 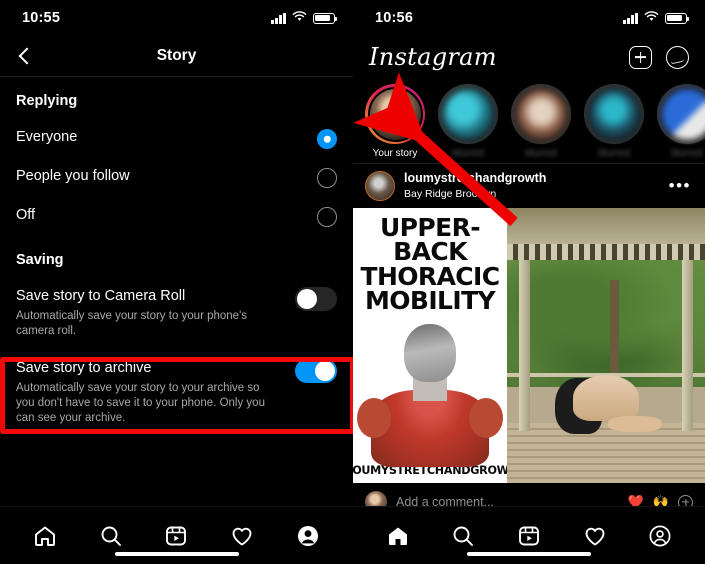 I want to click on radio-off, so click(x=327, y=217).